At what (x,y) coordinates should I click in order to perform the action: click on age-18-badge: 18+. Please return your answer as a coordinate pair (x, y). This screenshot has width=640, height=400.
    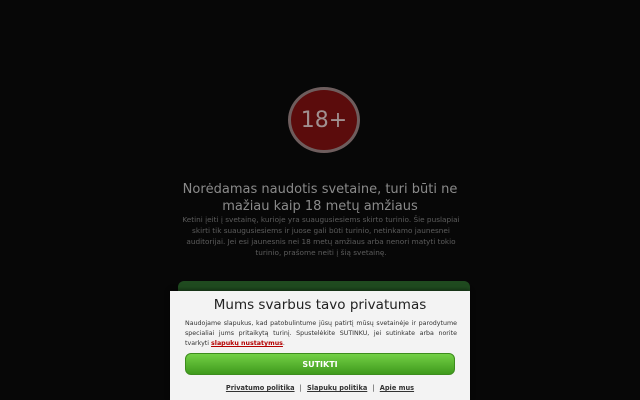
    Looking at the image, I should click on (324, 120).